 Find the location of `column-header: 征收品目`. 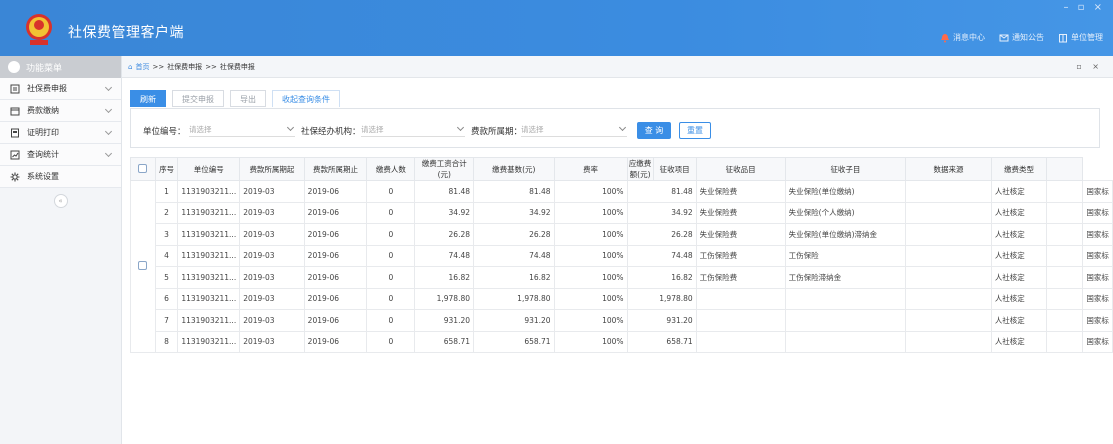

column-header: 征收品目 is located at coordinates (740, 169).